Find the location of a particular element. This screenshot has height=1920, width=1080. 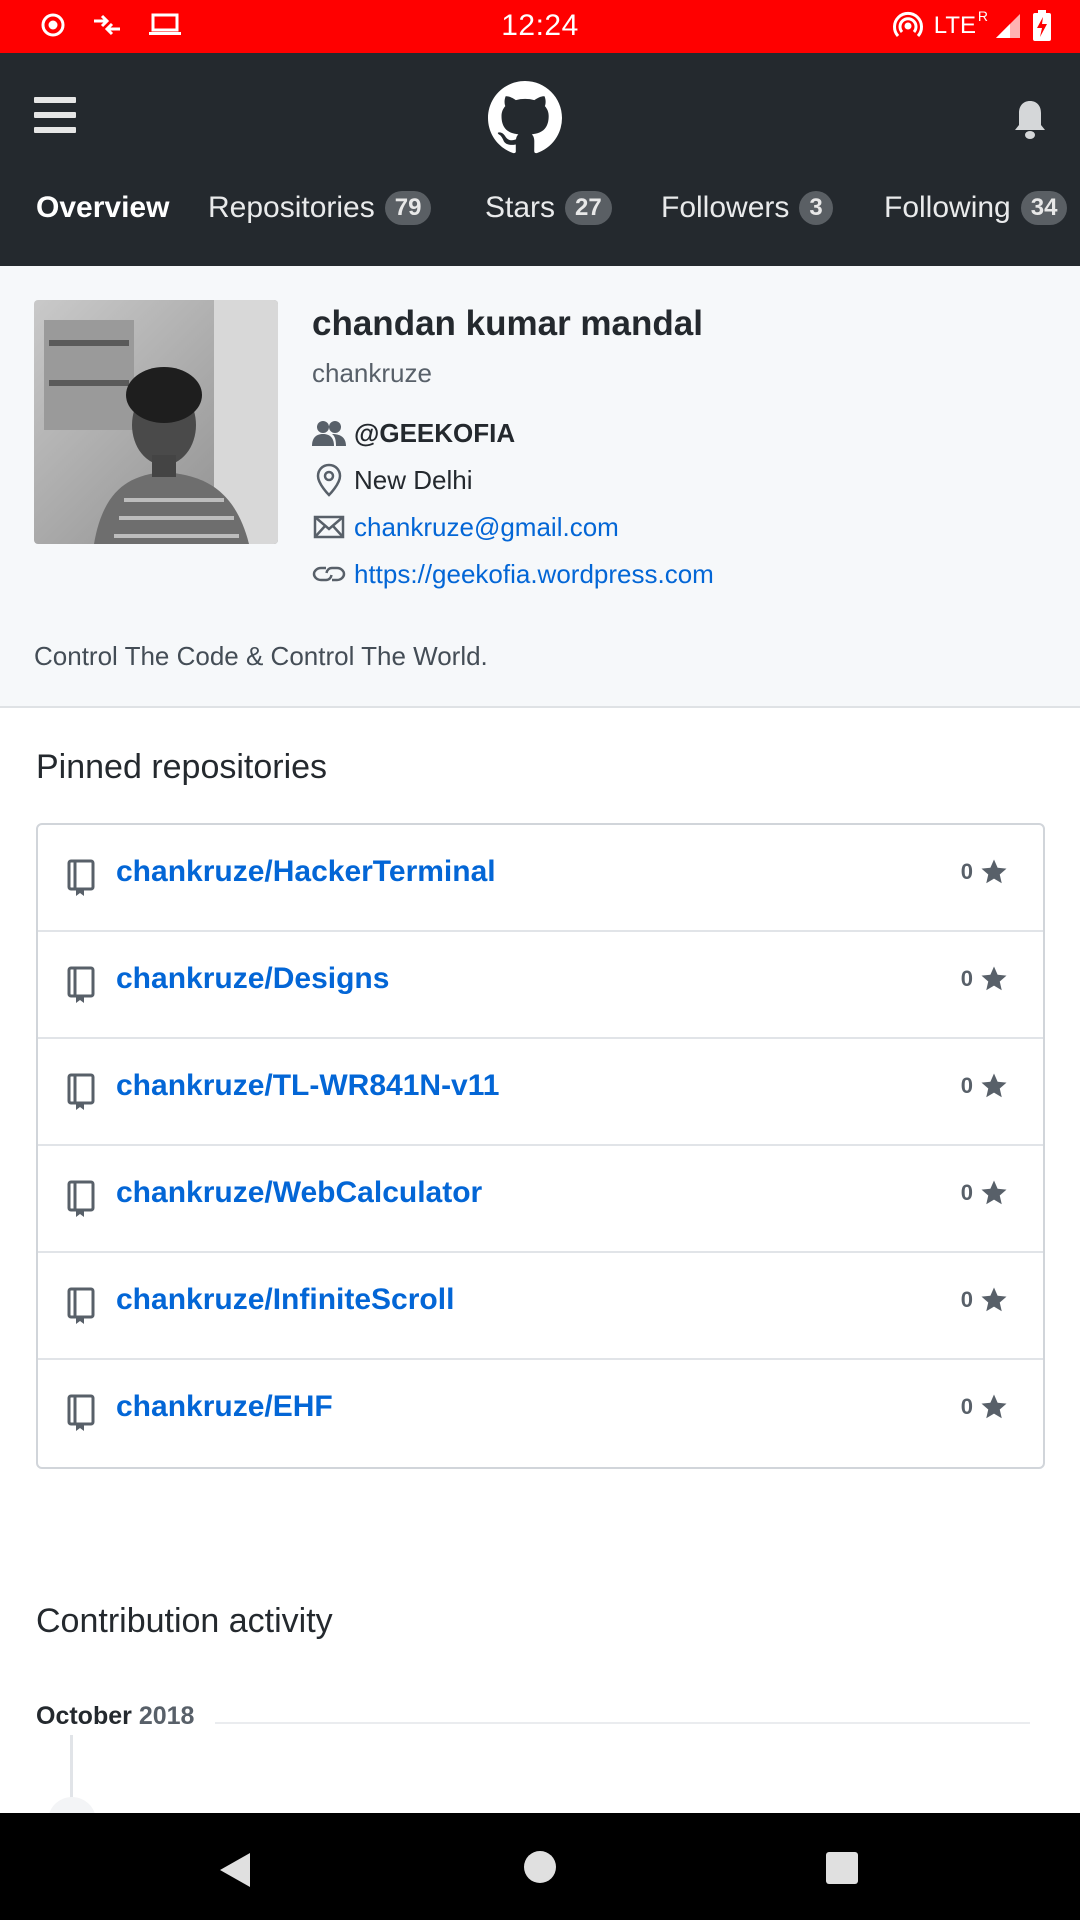

profile-website: https://geekofia.wordpress.com is located at coordinates (513, 574).